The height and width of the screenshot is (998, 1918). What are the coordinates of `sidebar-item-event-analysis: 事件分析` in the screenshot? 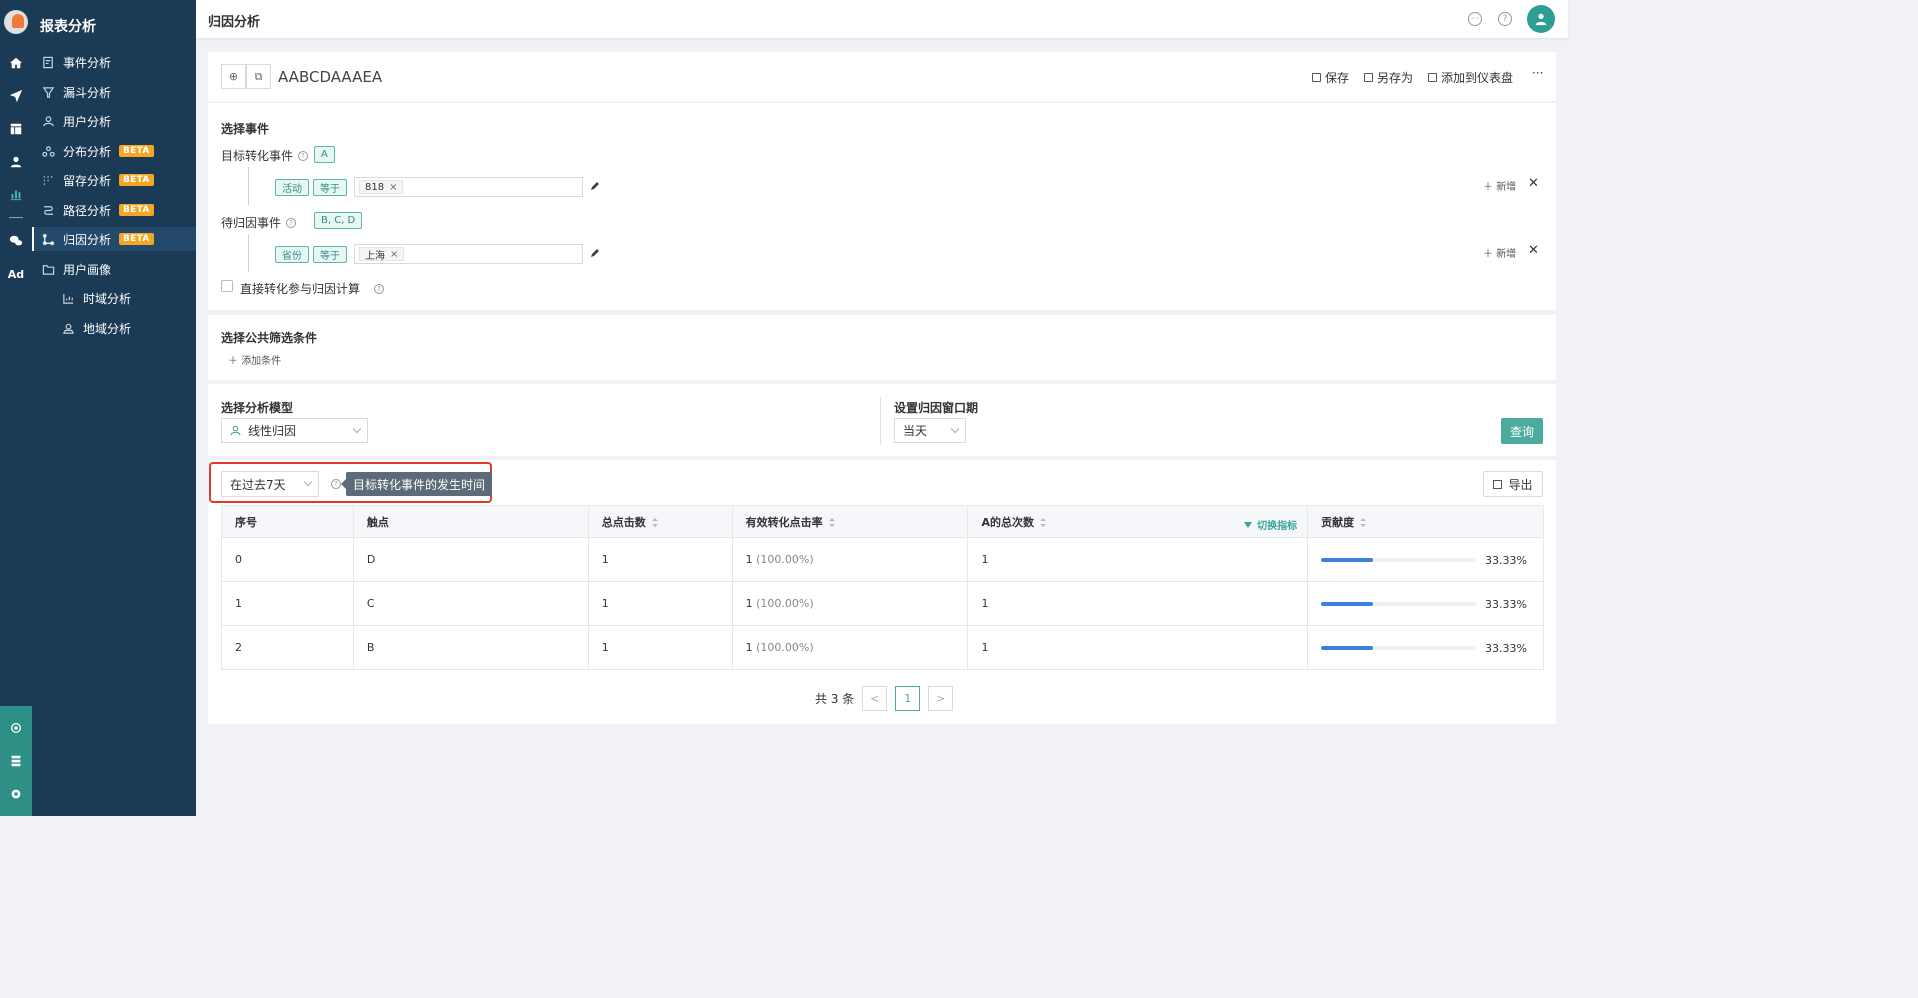 It's located at (114, 62).